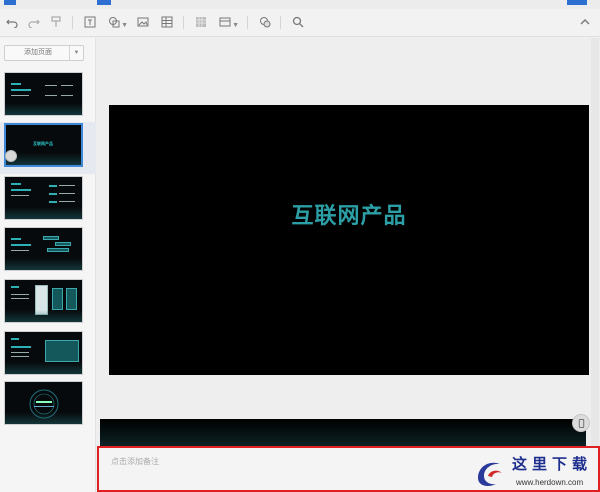  I want to click on slide-thumbnail-panel: 添加页面 ▼ 互联网产品, so click(48, 265).